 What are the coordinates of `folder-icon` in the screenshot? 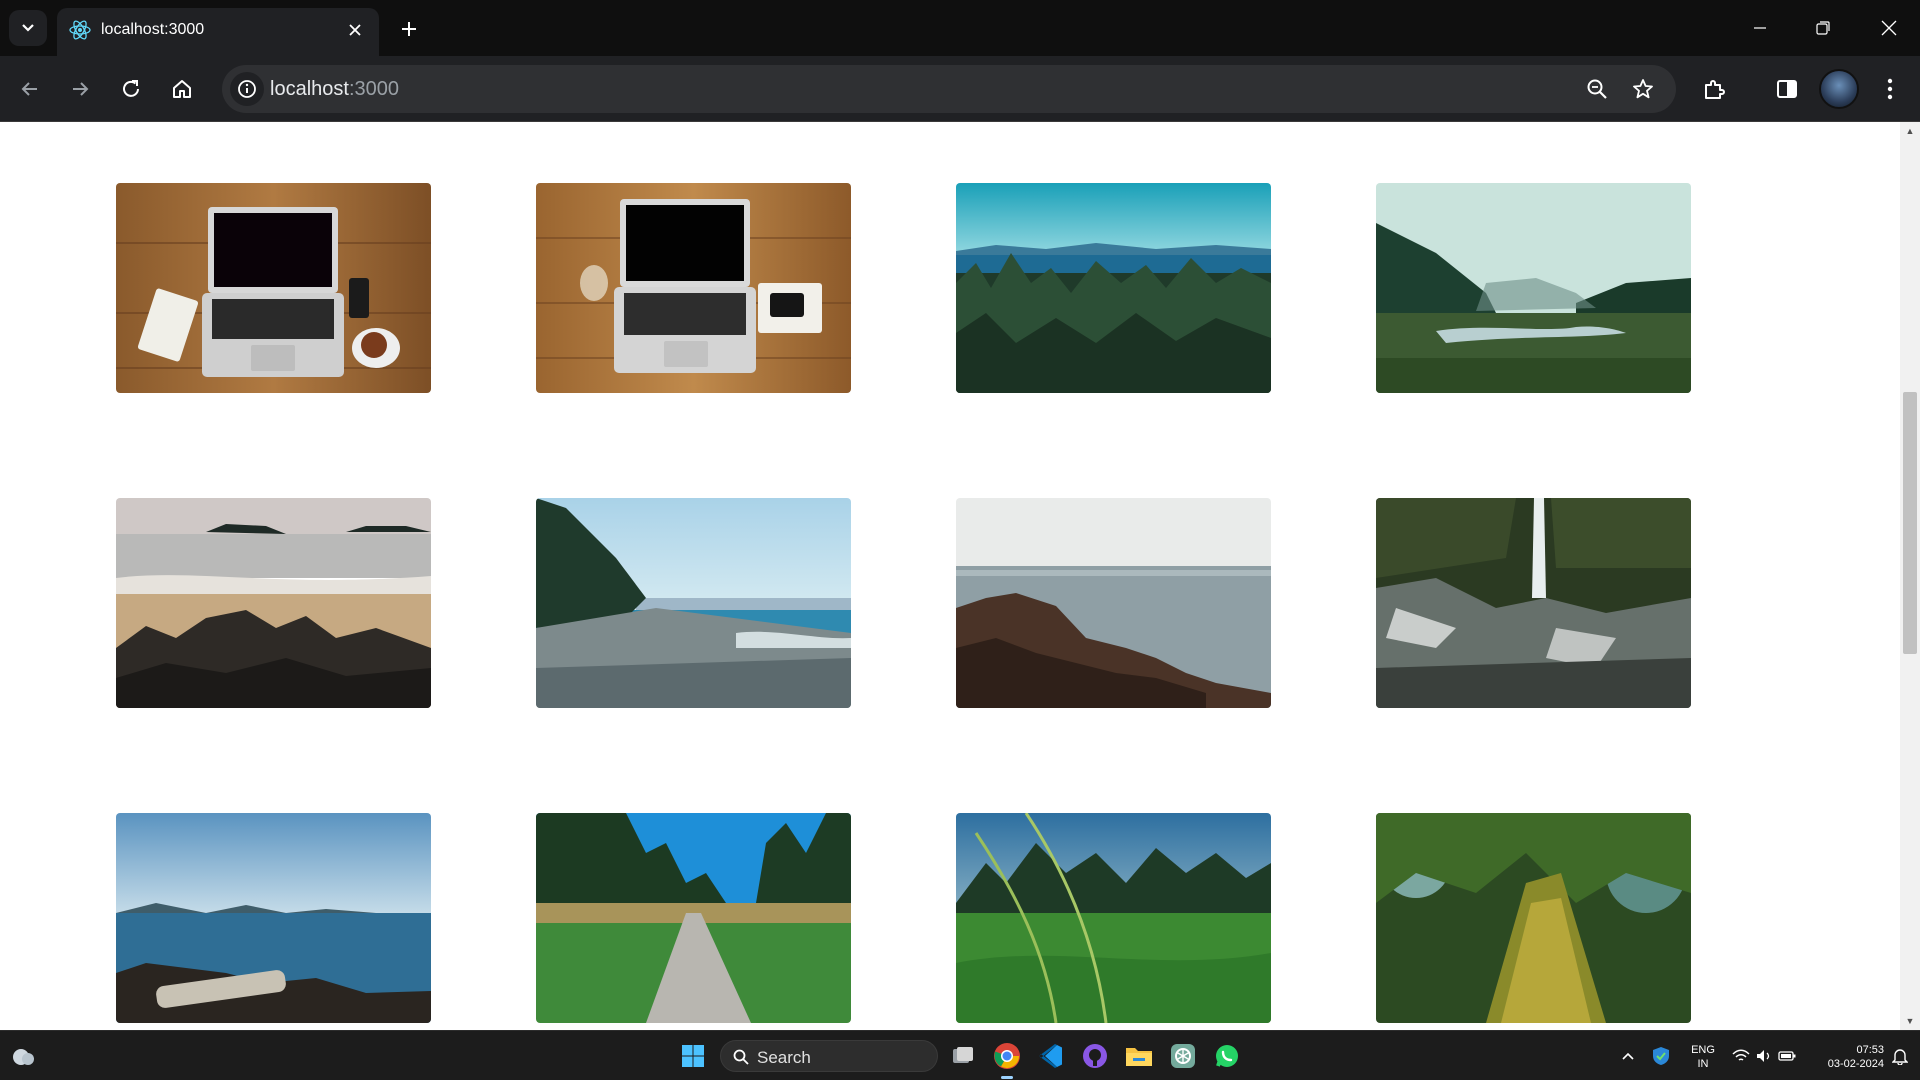 It's located at (1139, 1057).